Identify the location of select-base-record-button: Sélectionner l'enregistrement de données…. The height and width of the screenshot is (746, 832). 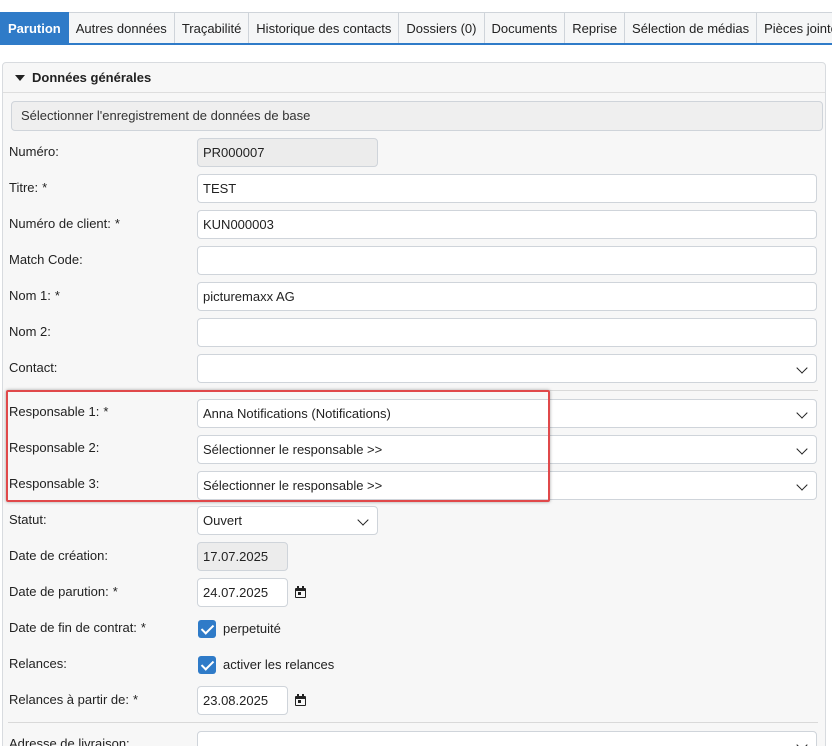
(417, 116).